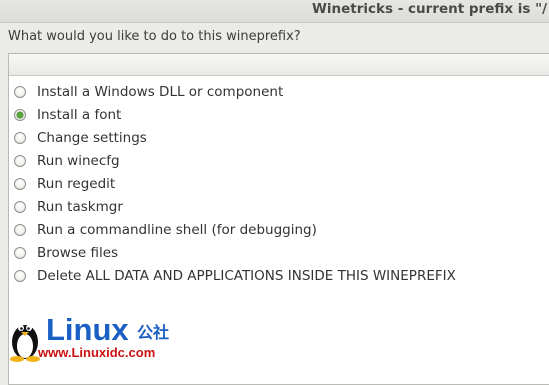  I want to click on option-label: Run winecfg, so click(78, 160).